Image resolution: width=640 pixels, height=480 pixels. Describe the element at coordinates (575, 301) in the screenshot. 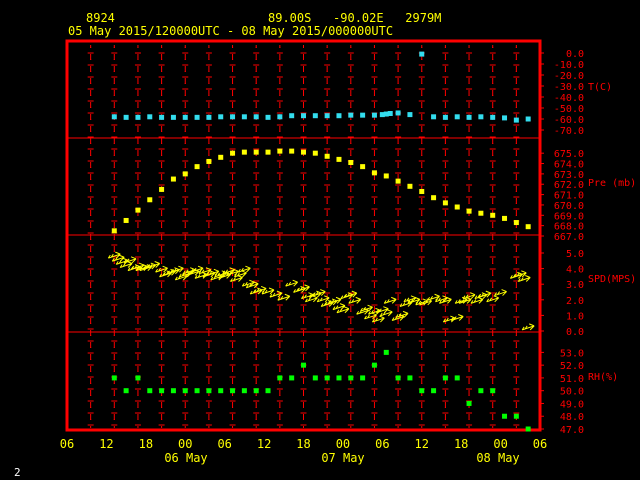

I see `y-tick-label: 2.0` at that location.